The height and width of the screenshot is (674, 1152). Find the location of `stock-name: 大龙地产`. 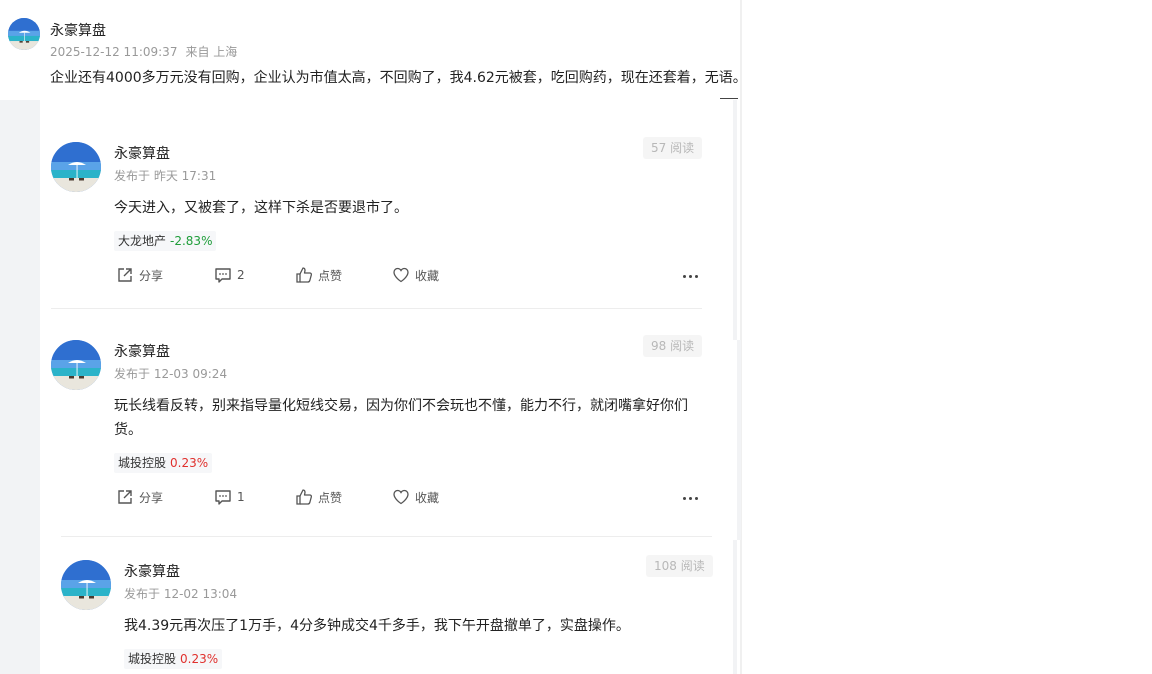

stock-name: 大龙地产 is located at coordinates (142, 241).